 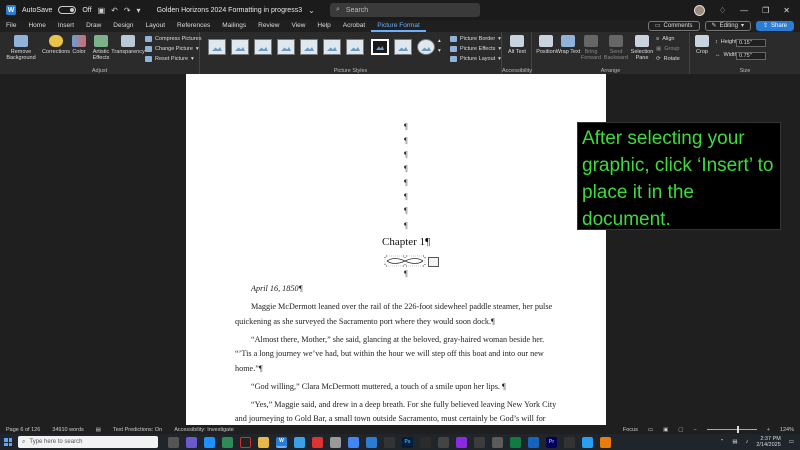 What do you see at coordinates (36, 26) in the screenshot?
I see `tab-home: Home` at bounding box center [36, 26].